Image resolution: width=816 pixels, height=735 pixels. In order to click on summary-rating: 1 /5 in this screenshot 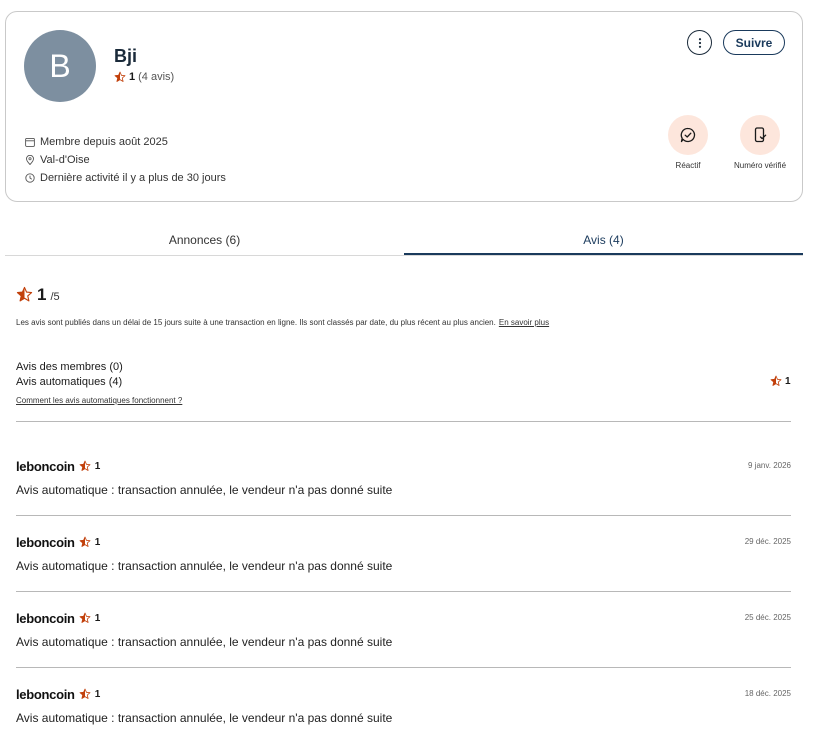, I will do `click(38, 294)`.